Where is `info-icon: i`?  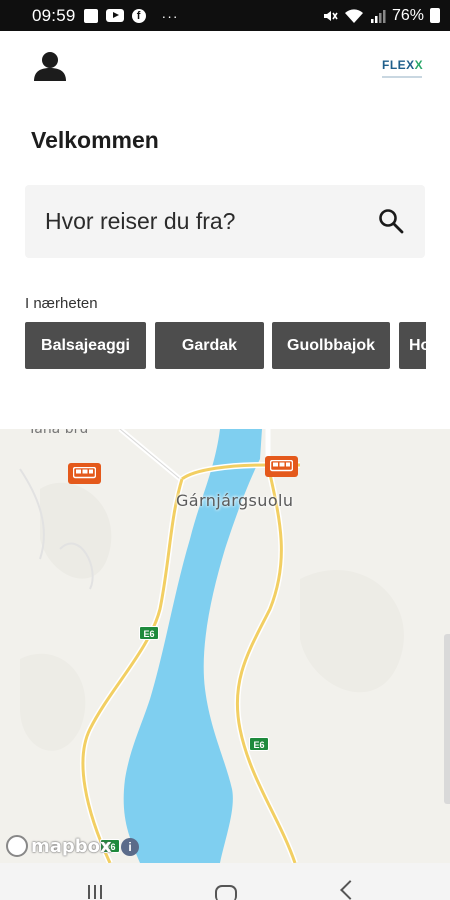
info-icon: i is located at coordinates (130, 847).